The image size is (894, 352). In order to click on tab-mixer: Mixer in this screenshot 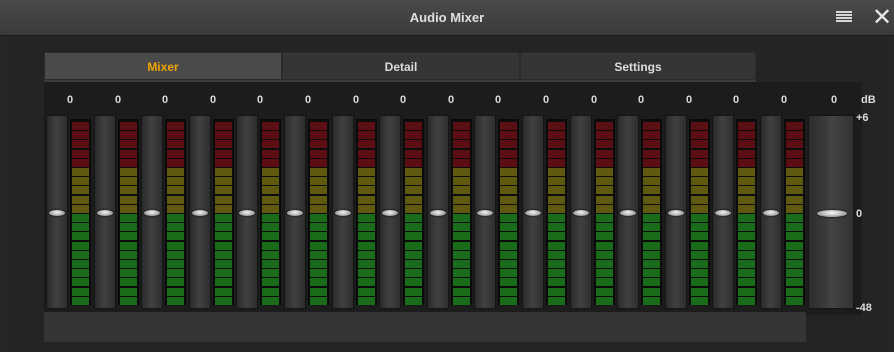, I will do `click(163, 66)`.